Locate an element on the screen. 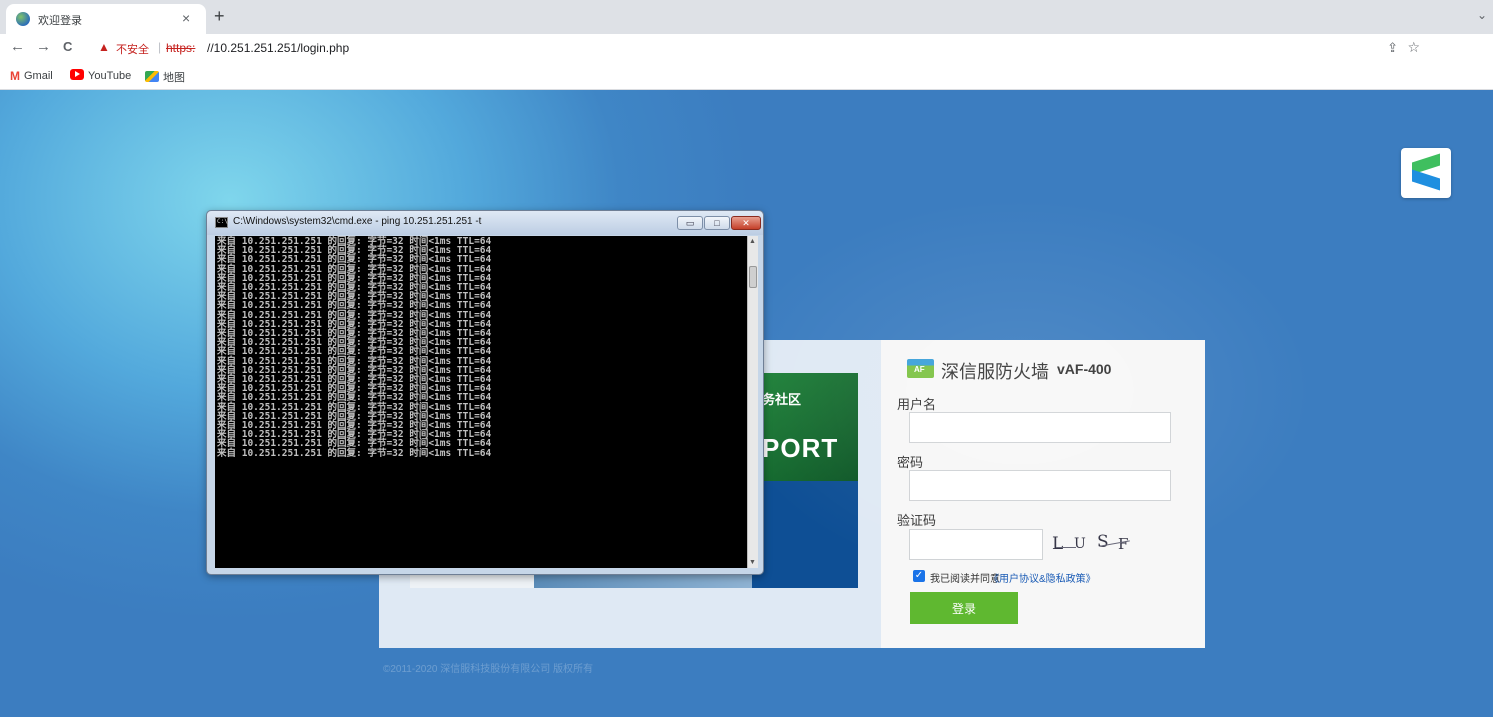 The image size is (1493, 717). bookmark-maps: 地图 is located at coordinates (165, 77).